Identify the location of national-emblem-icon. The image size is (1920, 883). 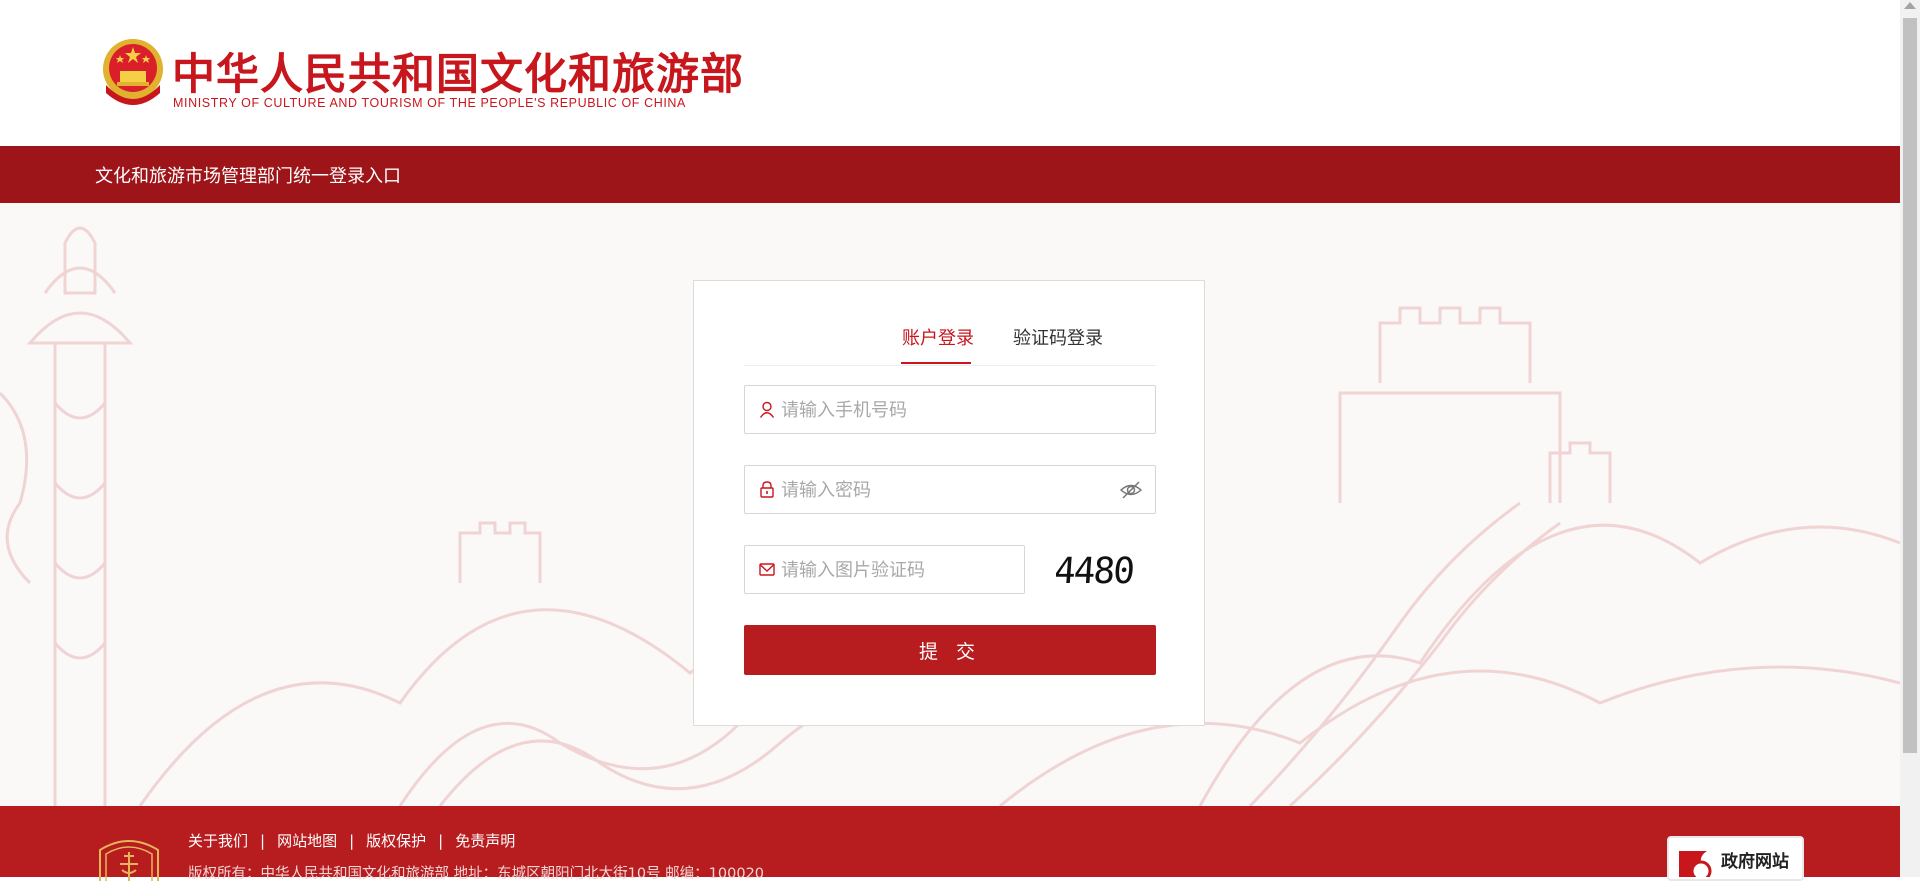
(133, 72).